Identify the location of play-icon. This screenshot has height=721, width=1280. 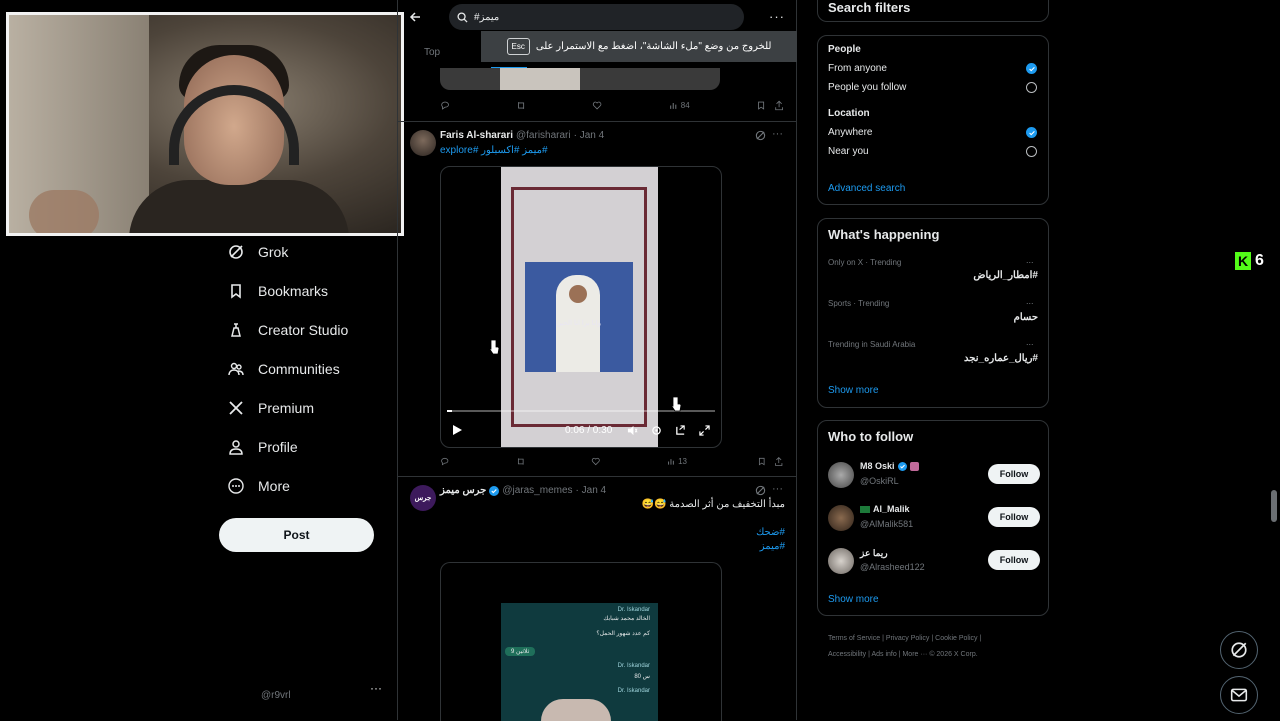
(457, 430).